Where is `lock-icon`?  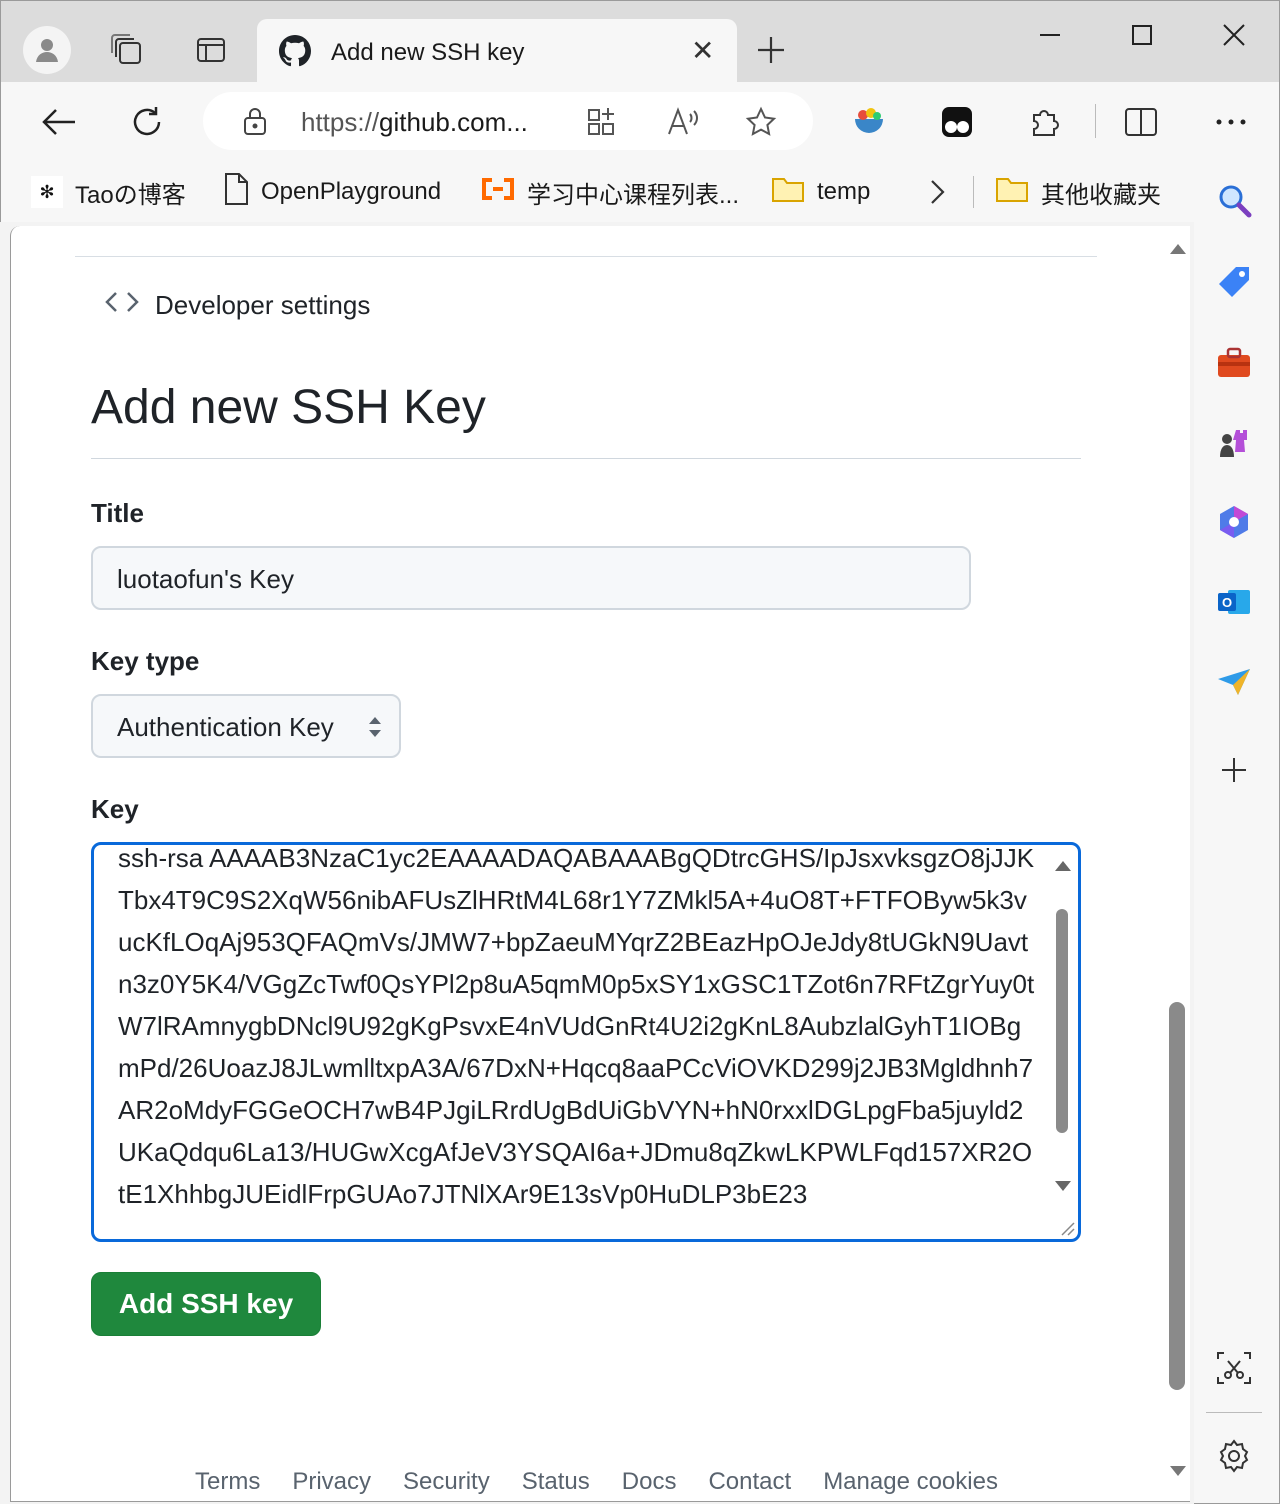 lock-icon is located at coordinates (255, 123).